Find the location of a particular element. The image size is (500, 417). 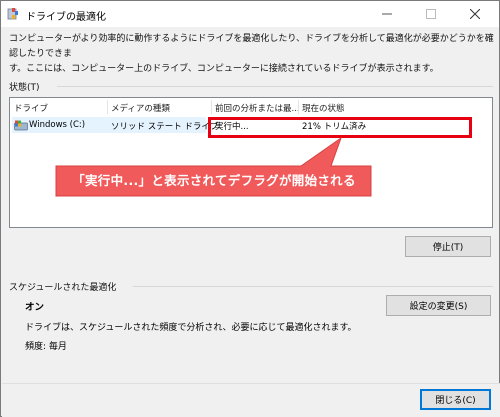

column-header-media-type: メディアの種類 is located at coordinates (140, 108).